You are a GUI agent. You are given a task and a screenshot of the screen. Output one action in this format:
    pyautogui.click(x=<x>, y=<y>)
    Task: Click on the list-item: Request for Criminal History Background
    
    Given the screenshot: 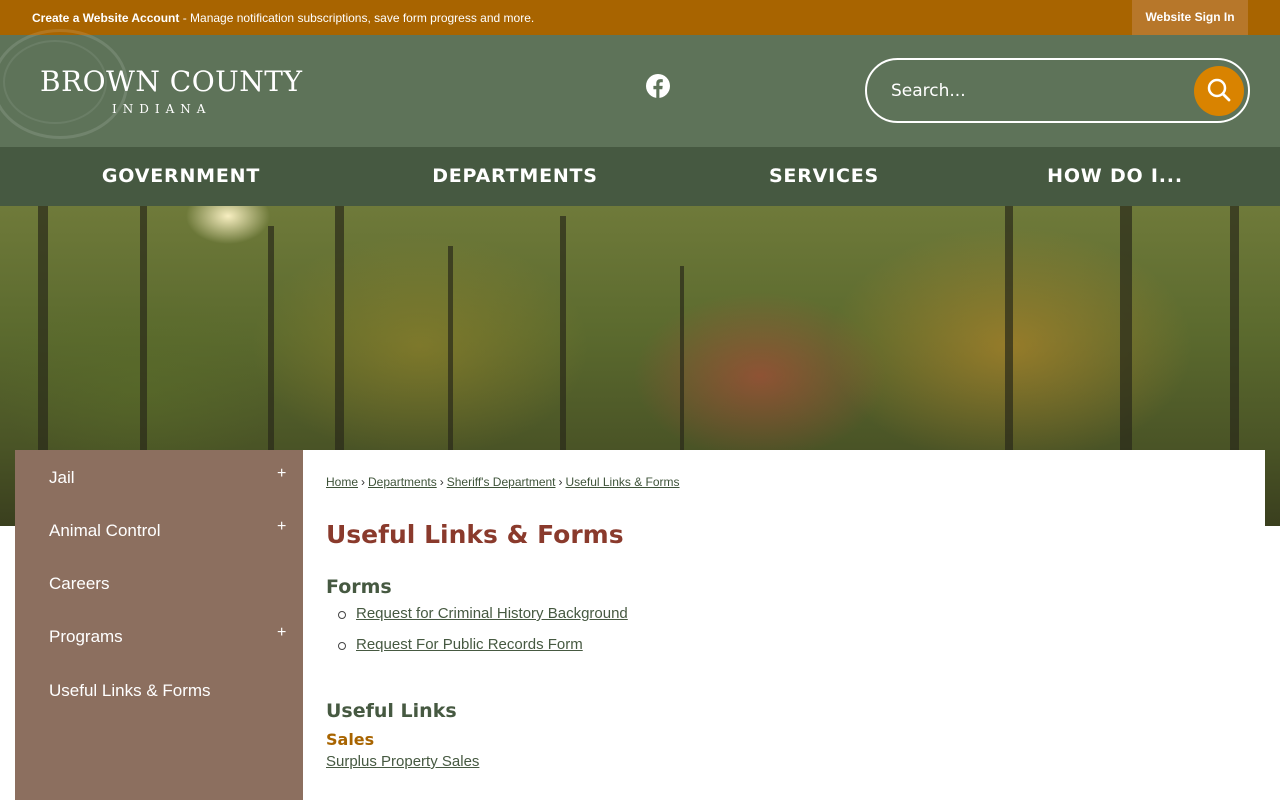 What is the action you would take?
    pyautogui.click(x=483, y=620)
    